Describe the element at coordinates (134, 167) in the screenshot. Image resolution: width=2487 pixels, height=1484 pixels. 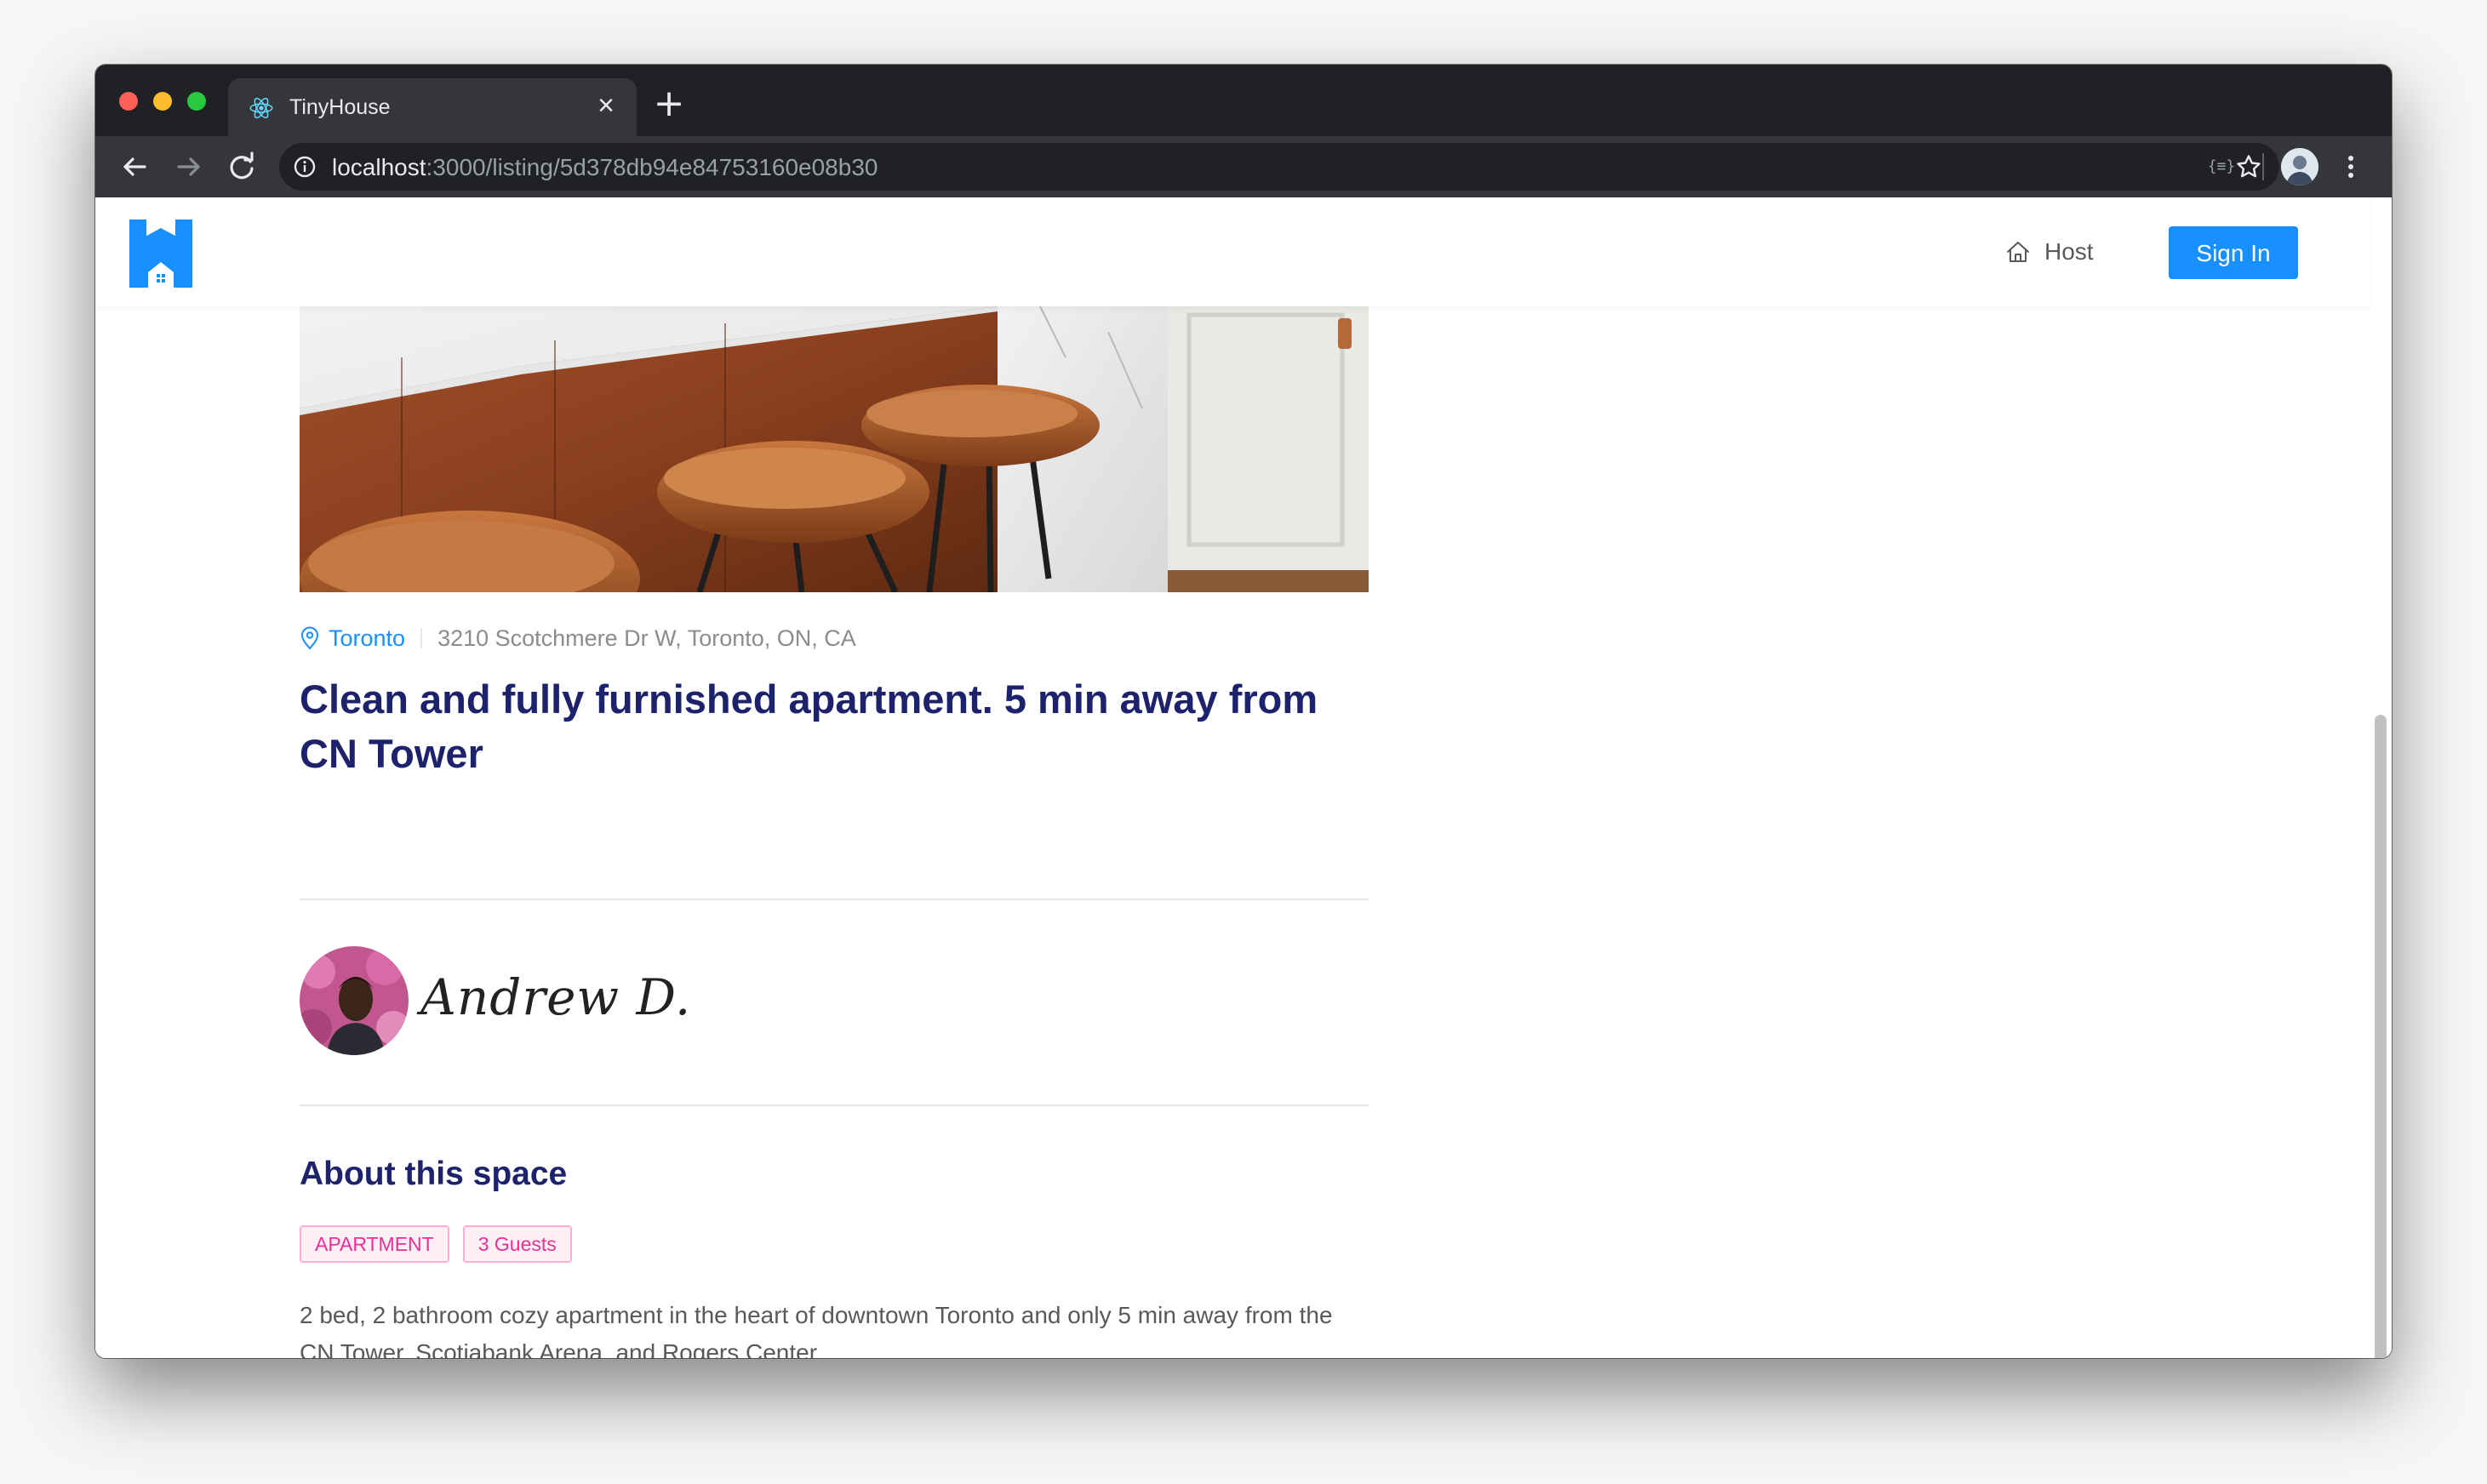
I see `back-arrow-icon` at that location.